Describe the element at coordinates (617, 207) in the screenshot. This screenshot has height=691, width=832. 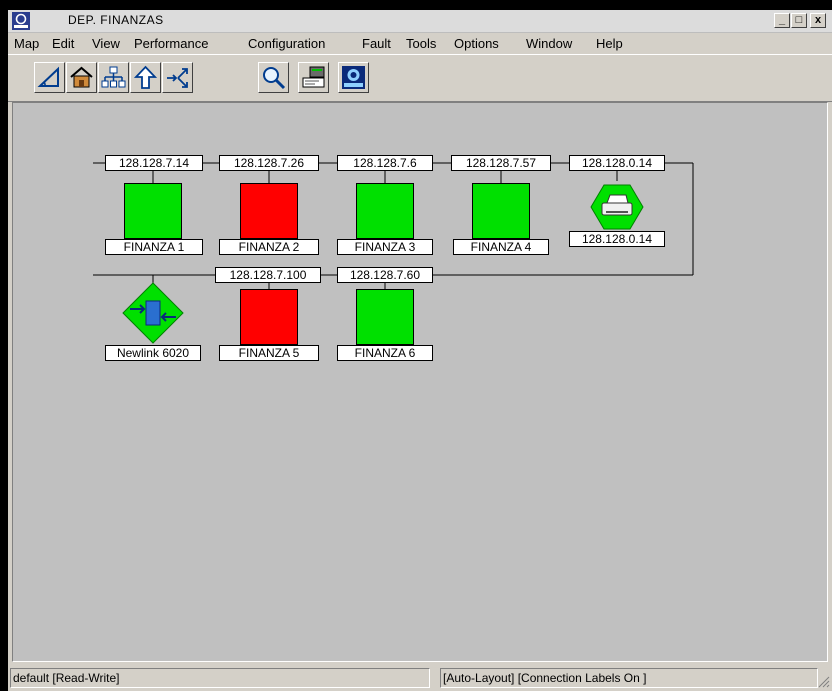
I see `printer-node` at that location.